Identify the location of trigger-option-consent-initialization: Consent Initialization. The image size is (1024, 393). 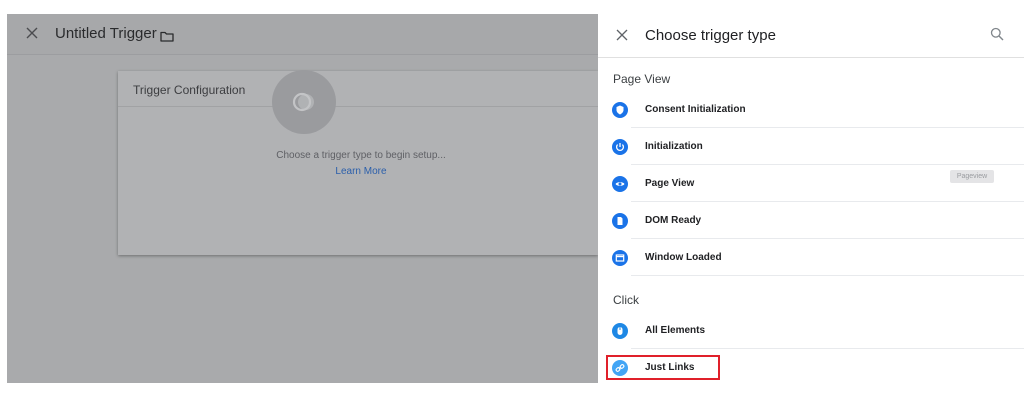
(811, 110).